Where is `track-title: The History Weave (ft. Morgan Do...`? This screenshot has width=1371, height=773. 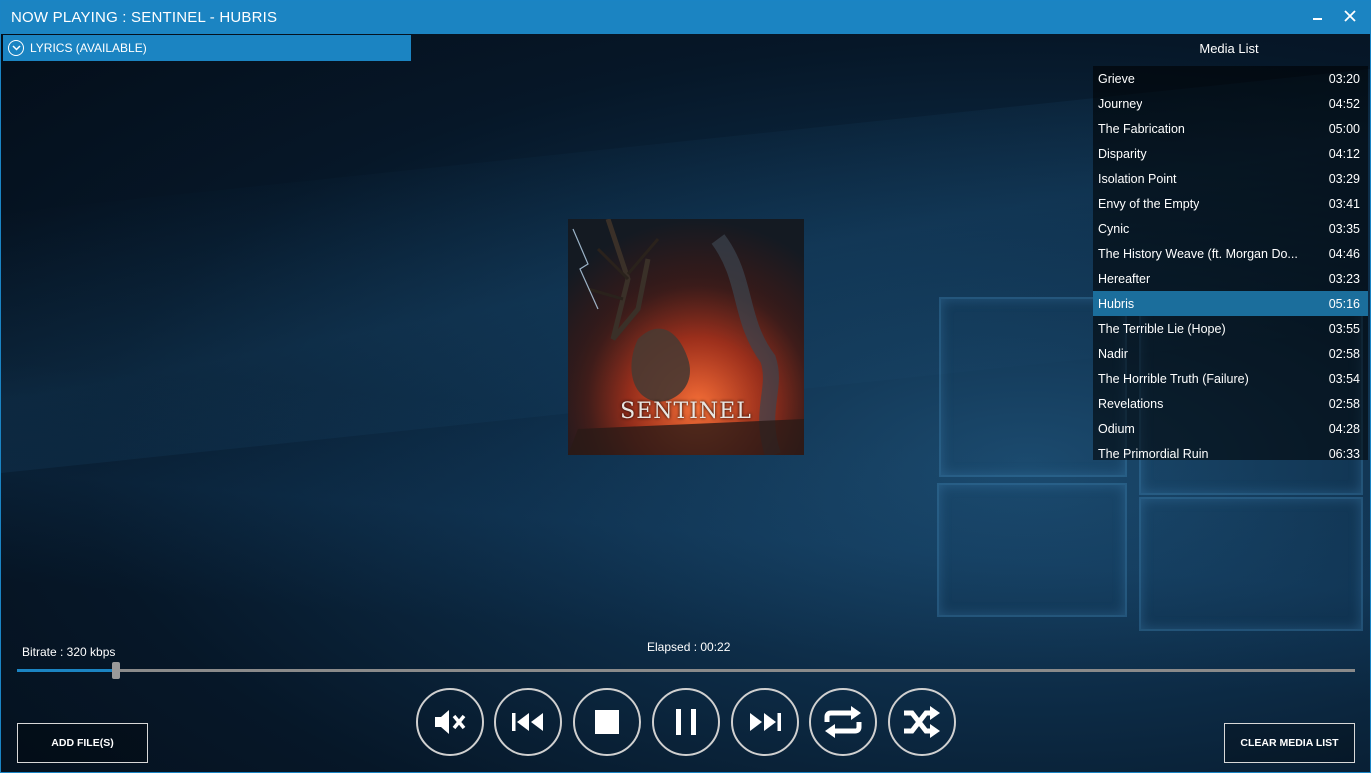
track-title: The History Weave (ft. Morgan Do... is located at coordinates (1198, 253).